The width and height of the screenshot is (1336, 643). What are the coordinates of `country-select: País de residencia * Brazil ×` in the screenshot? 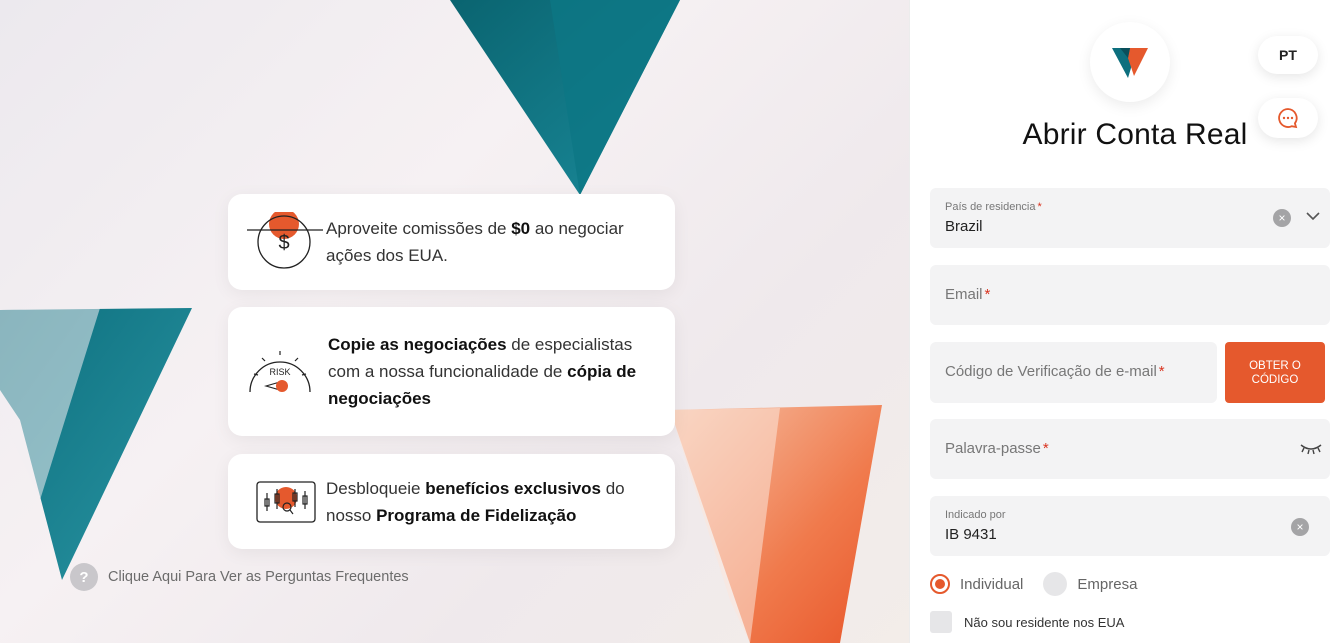 It's located at (1130, 218).